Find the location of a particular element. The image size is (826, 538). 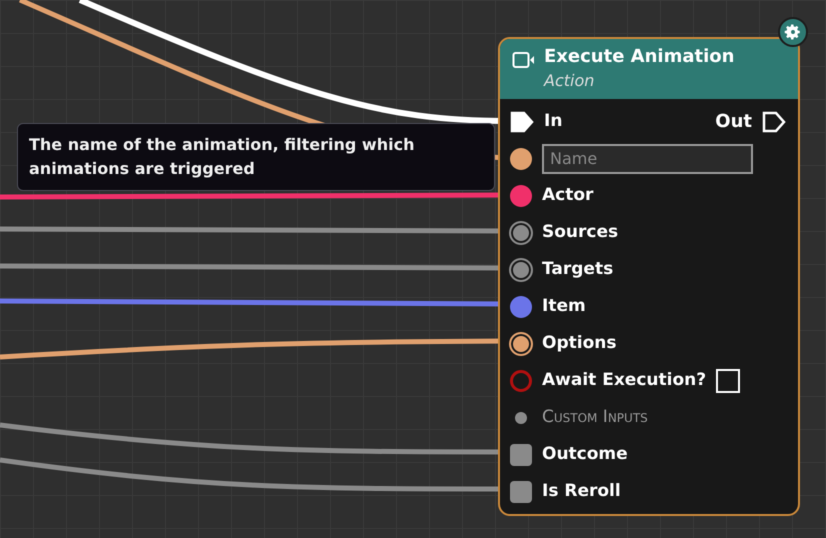

input-label: Actor is located at coordinates (568, 195).